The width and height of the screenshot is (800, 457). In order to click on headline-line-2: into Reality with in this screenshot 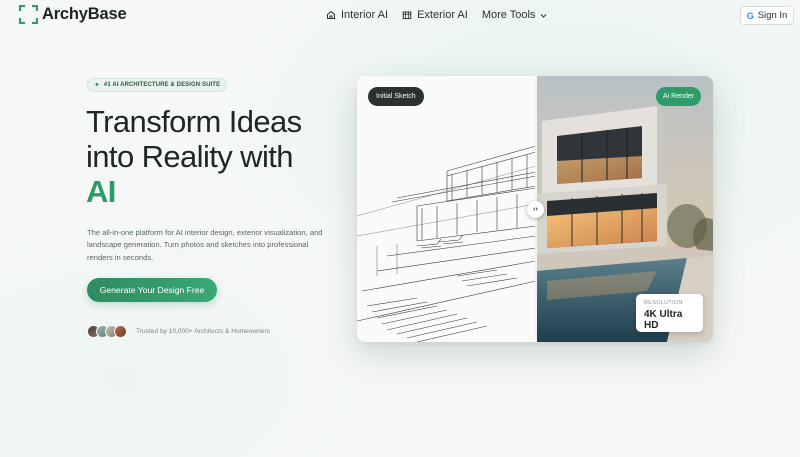, I will do `click(190, 156)`.